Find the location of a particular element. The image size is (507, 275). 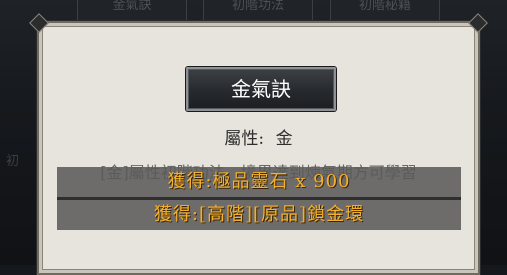

background-tab-strip: 金氣訣 初階功法 初階秘籍 is located at coordinates (253, 11).